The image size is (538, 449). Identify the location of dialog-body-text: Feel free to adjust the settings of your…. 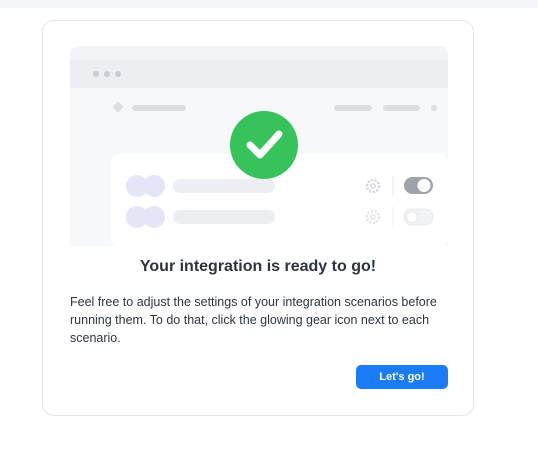
(253, 320).